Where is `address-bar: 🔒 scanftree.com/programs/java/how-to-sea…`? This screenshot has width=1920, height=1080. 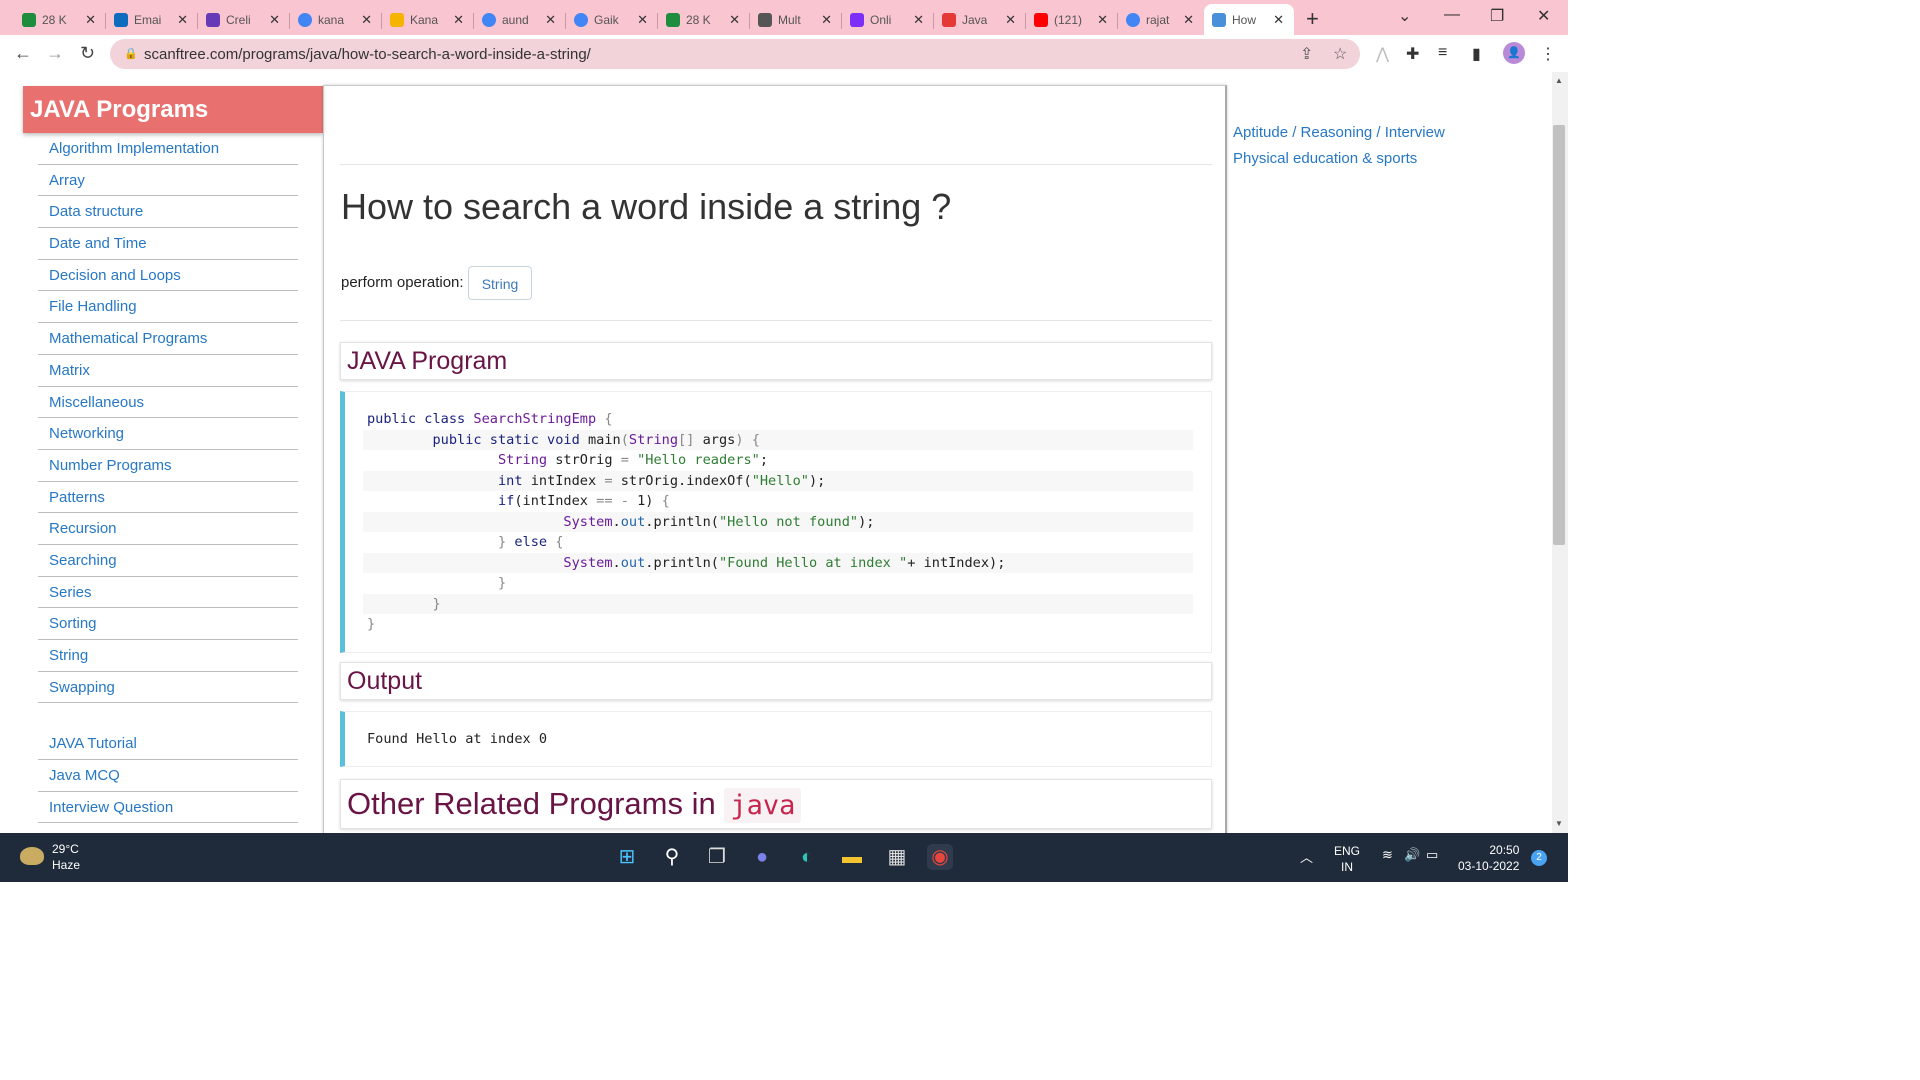 address-bar: 🔒 scanftree.com/programs/java/how-to-sea… is located at coordinates (735, 54).